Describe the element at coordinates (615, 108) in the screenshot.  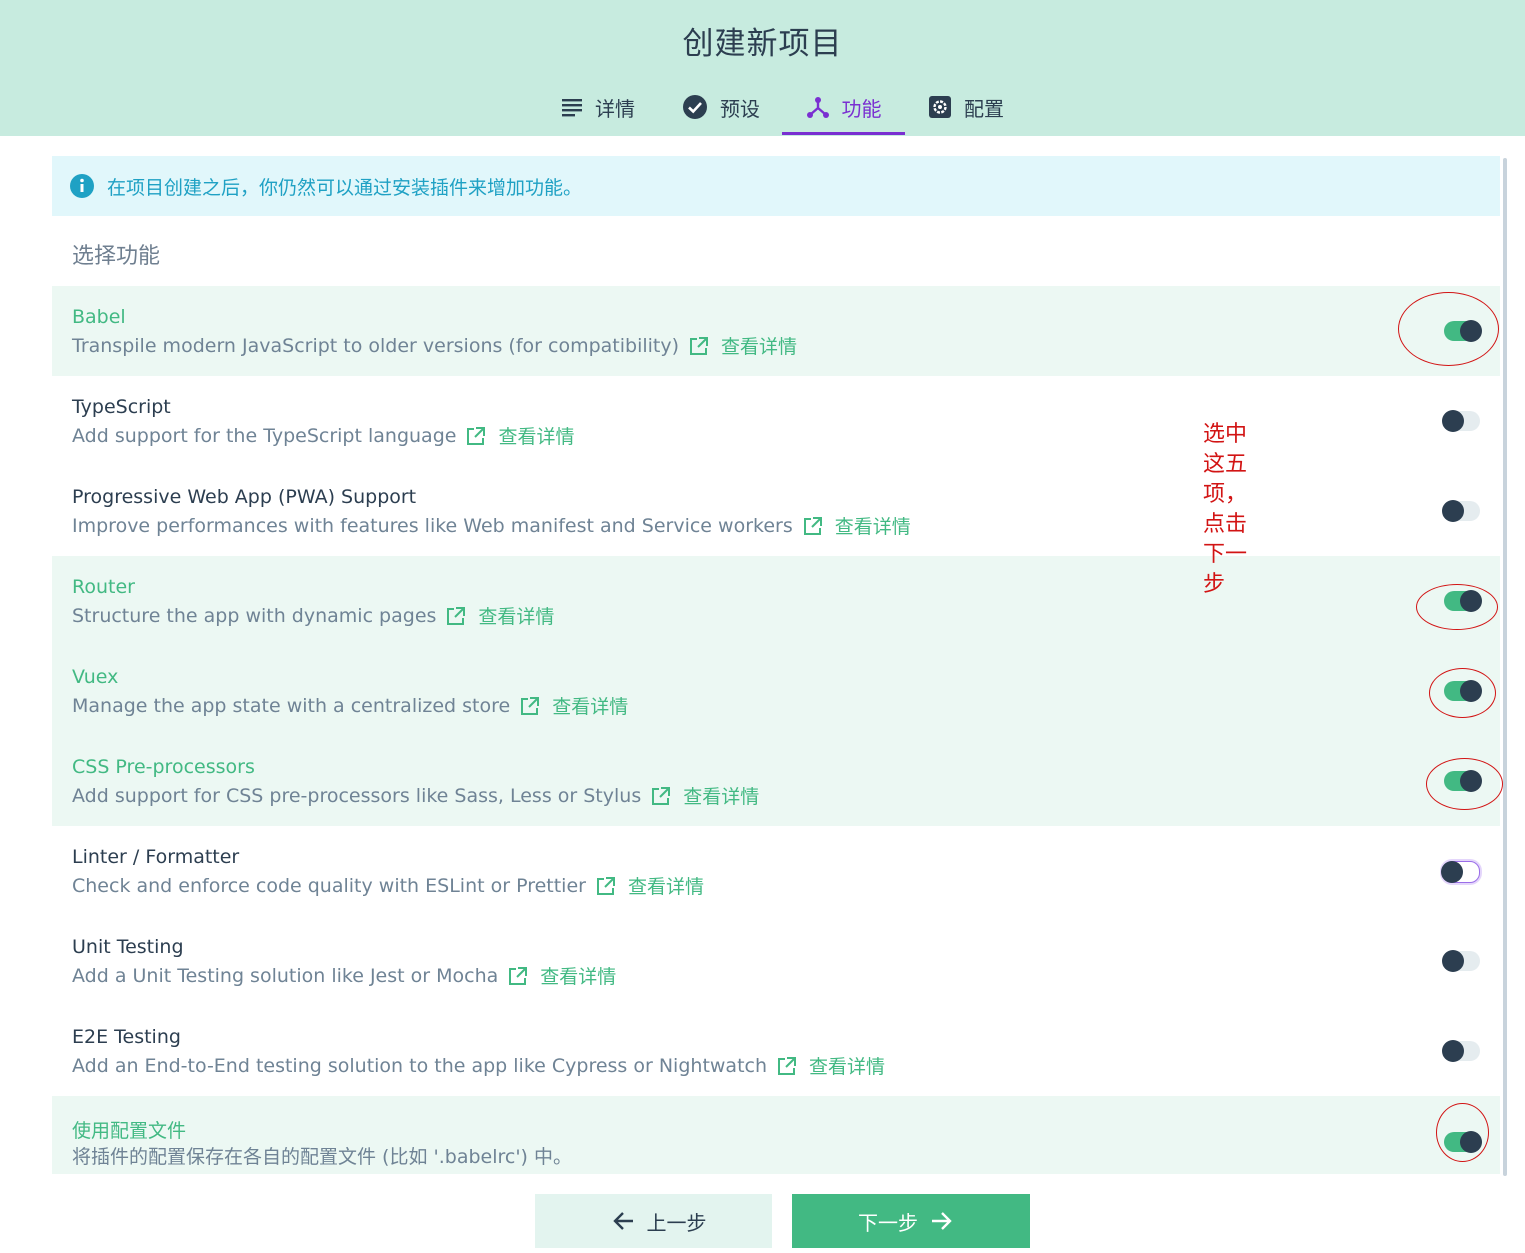
I see `tab-details-label: 详情` at that location.